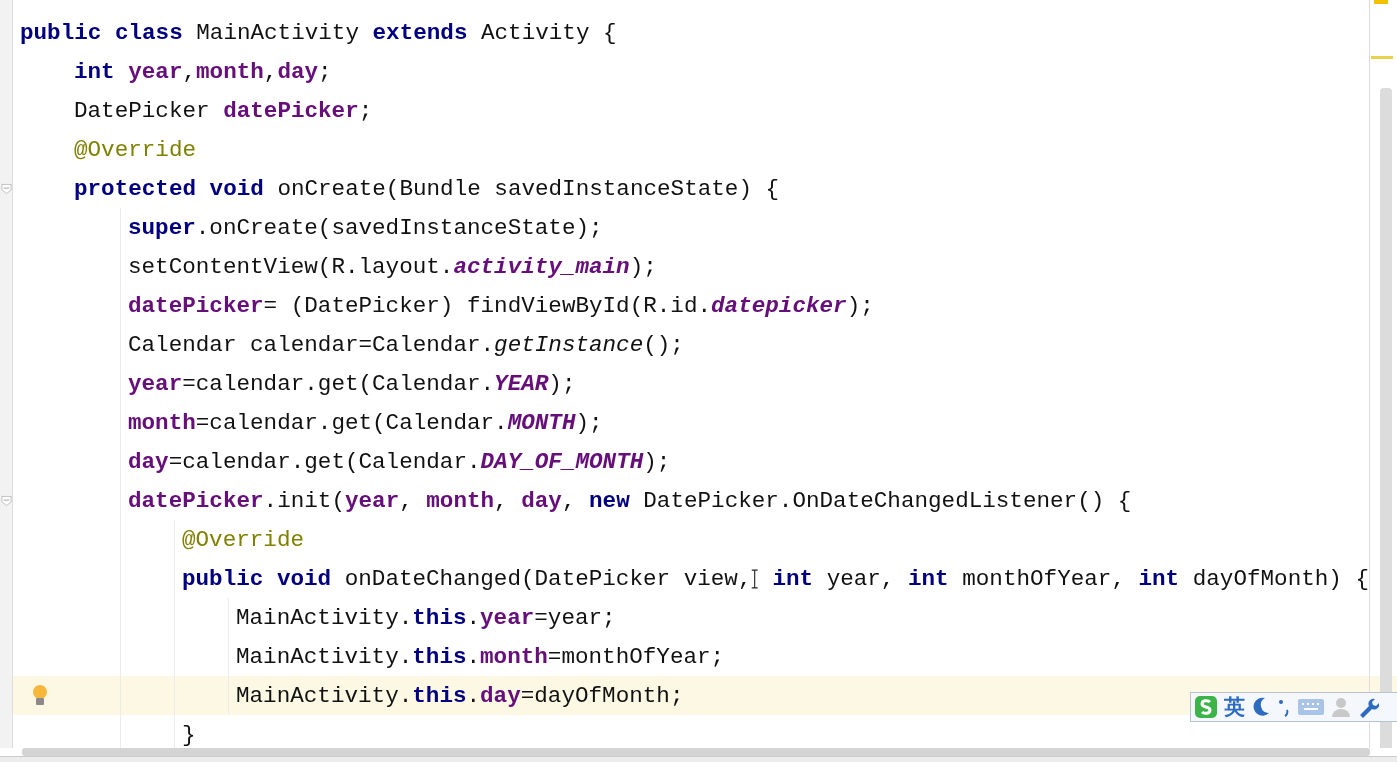  Describe the element at coordinates (392, 266) in the screenshot. I see `code-line: setContentView(R.layout.activity_main);` at that location.